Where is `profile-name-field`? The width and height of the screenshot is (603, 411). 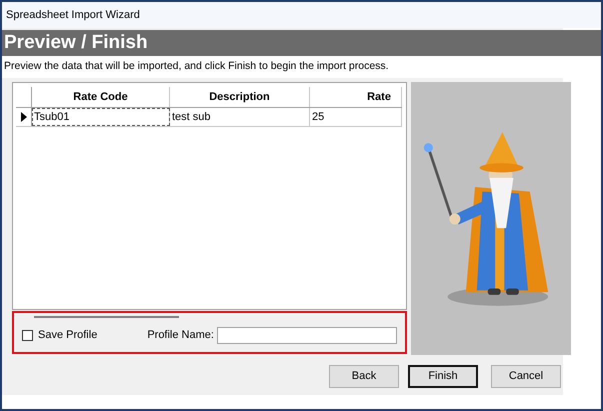 profile-name-field is located at coordinates (306, 335).